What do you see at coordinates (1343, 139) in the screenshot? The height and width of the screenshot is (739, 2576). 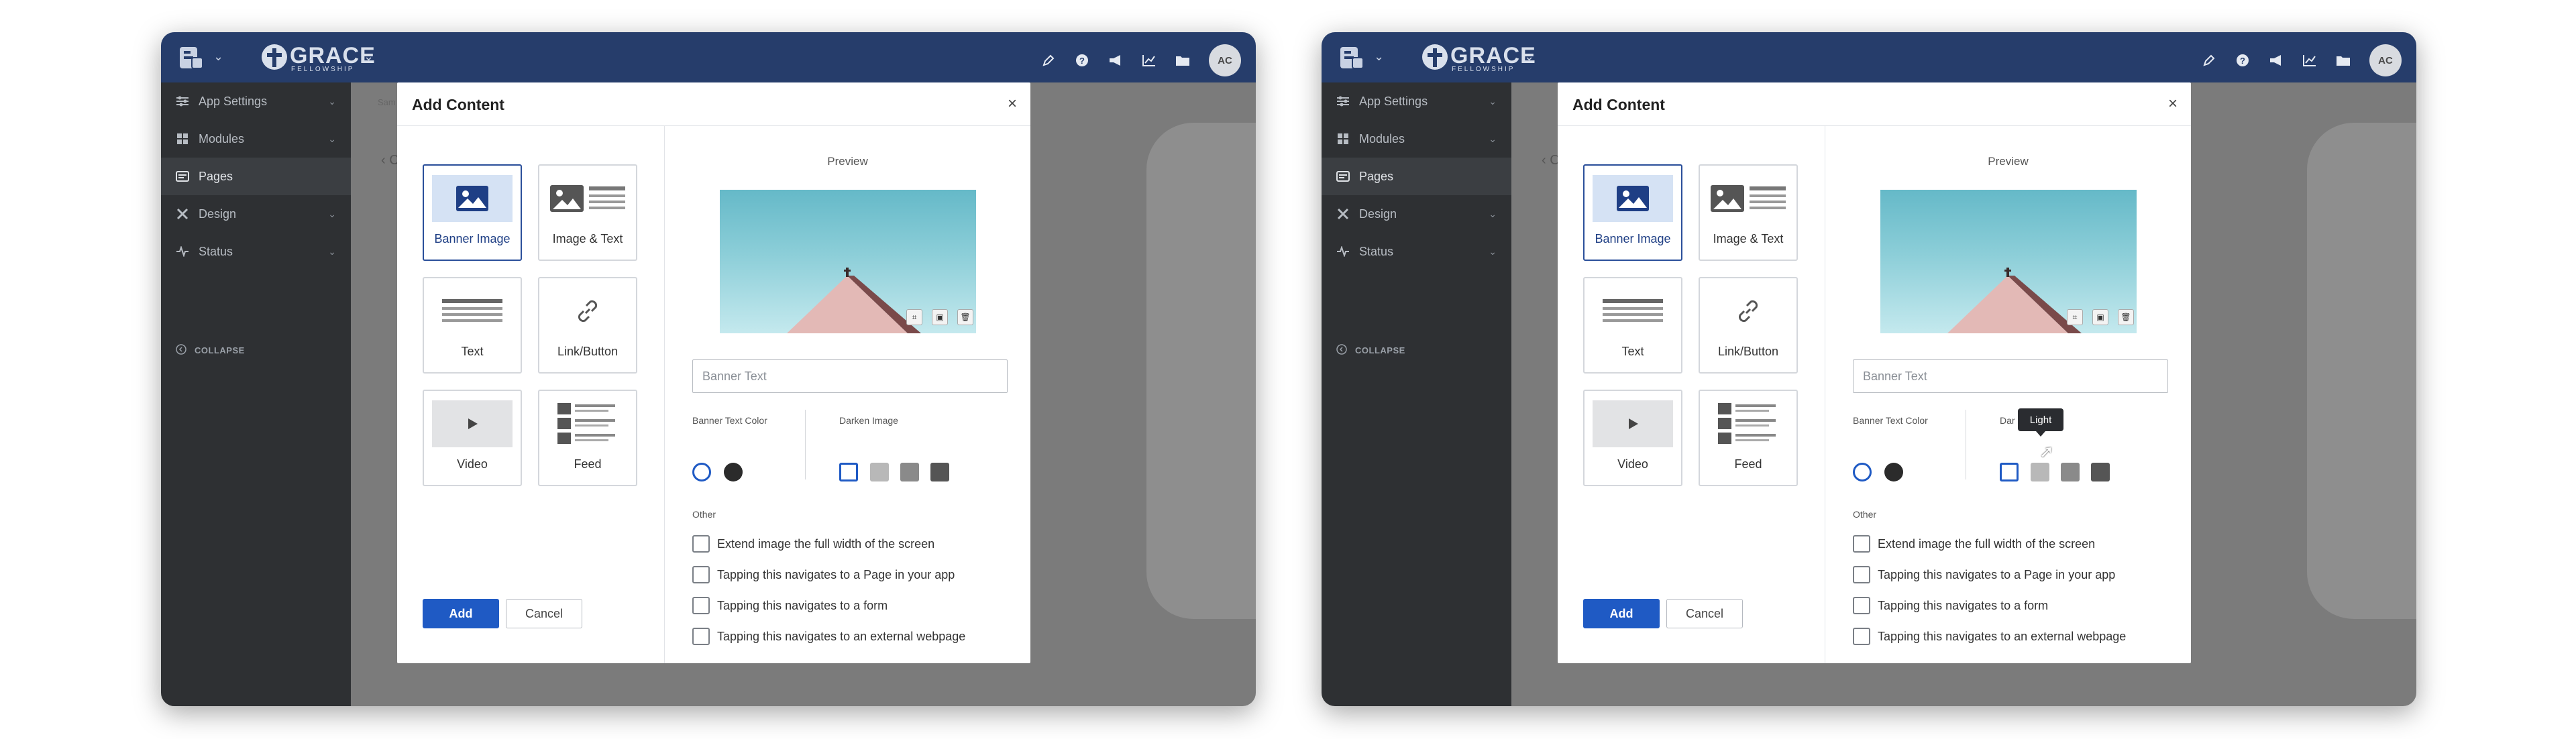 I see `grid-icon` at bounding box center [1343, 139].